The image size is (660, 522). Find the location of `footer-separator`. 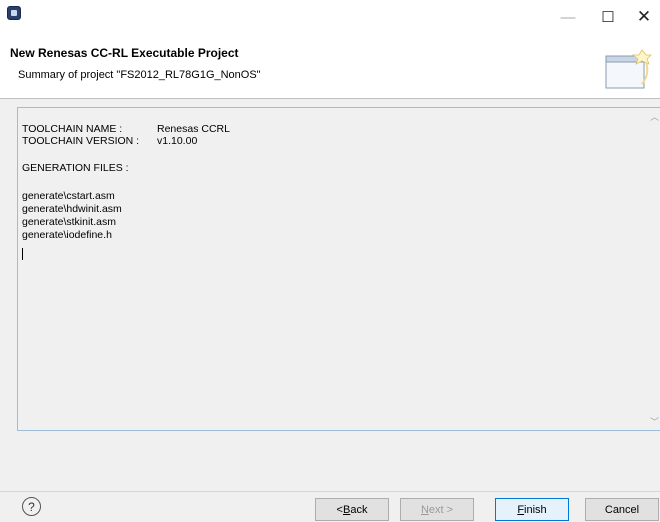

footer-separator is located at coordinates (330, 491).